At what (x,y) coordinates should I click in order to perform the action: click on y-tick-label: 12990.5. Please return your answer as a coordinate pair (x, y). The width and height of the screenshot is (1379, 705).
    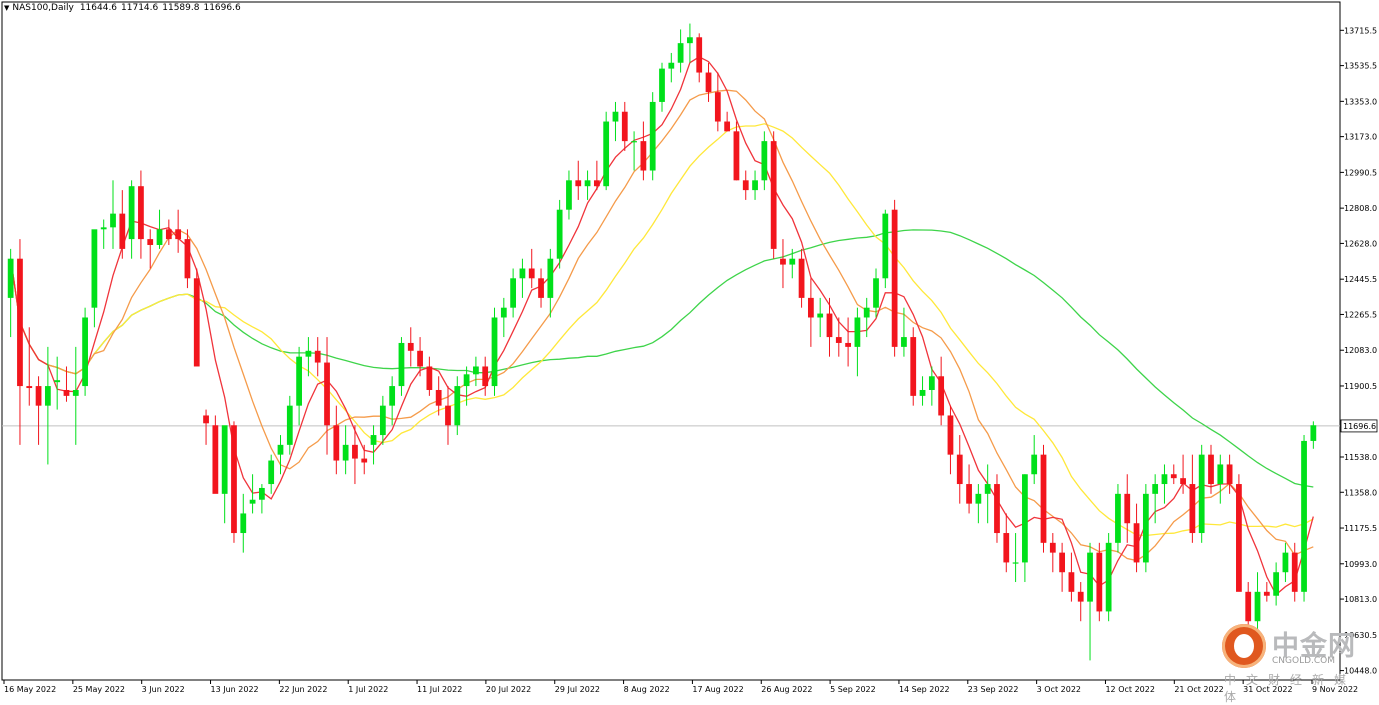
    Looking at the image, I should click on (1360, 172).